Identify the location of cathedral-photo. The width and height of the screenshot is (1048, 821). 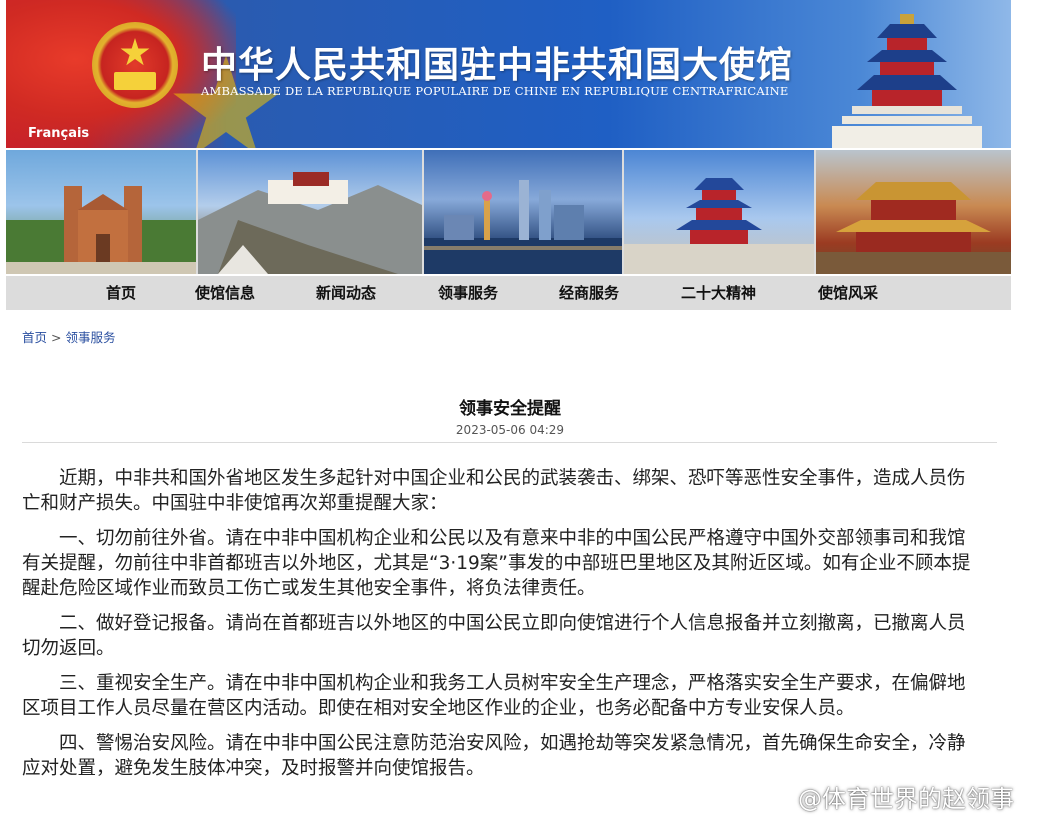
(101, 212).